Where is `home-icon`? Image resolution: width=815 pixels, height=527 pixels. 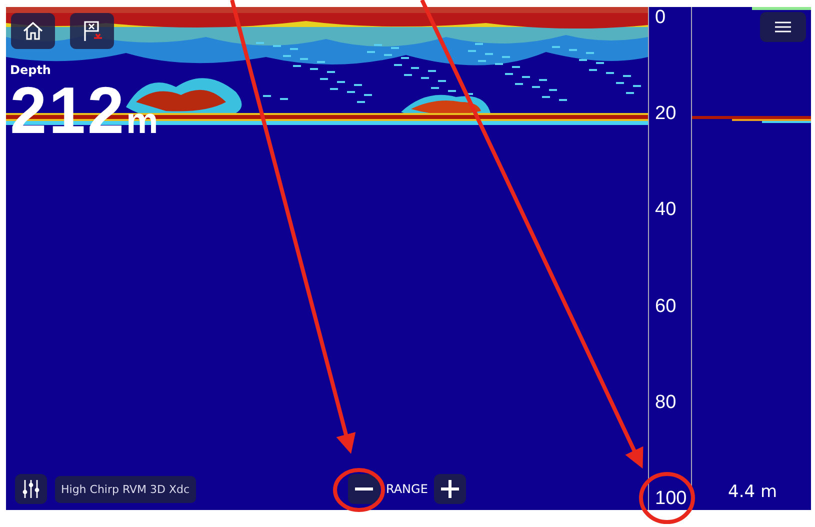
home-icon is located at coordinates (33, 31).